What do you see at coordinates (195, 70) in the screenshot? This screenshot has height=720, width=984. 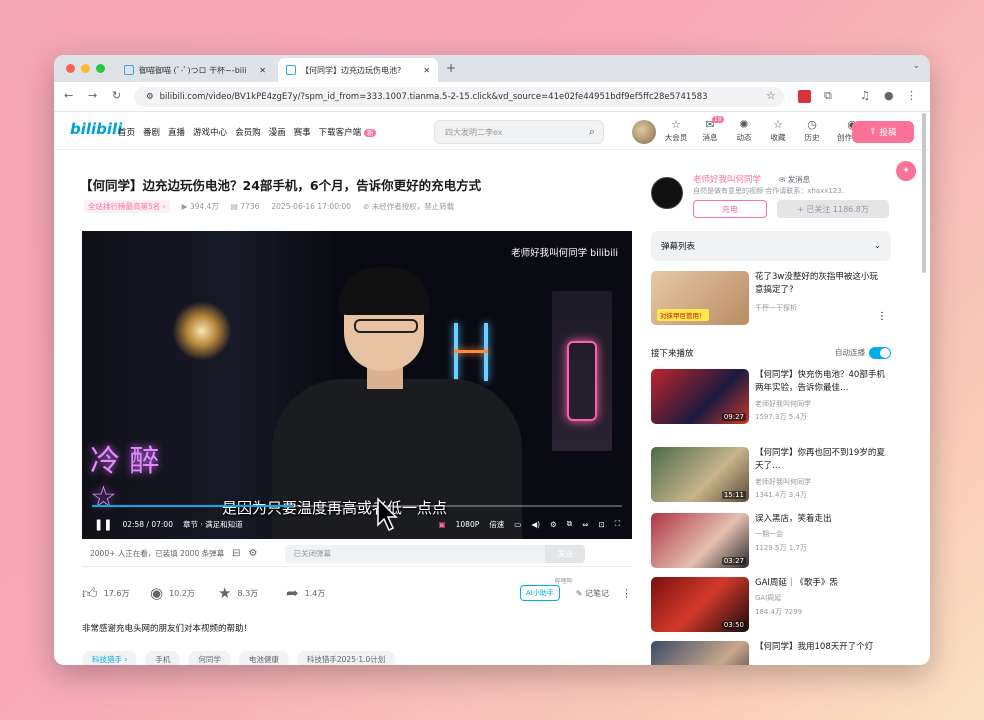 I see `browser-tab-1: 御喵御喵 (ﾟ-ﾟ)つロ 干杯~-bili ✕` at bounding box center [195, 70].